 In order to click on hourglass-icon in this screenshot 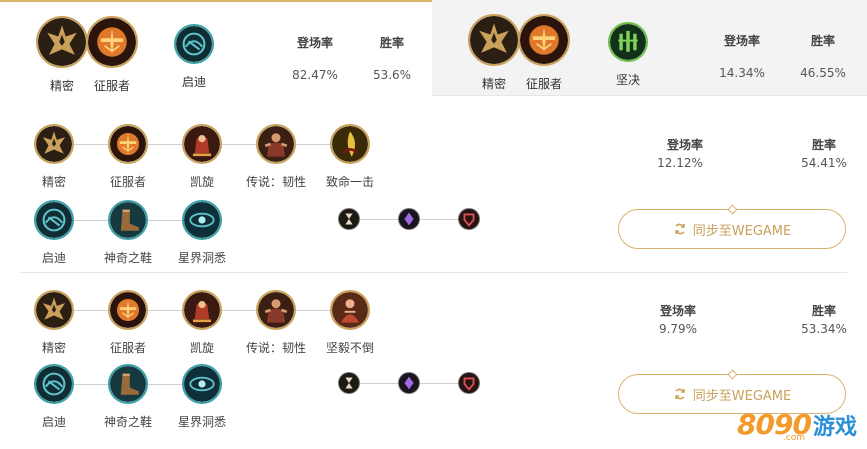, I will do `click(349, 219)`.